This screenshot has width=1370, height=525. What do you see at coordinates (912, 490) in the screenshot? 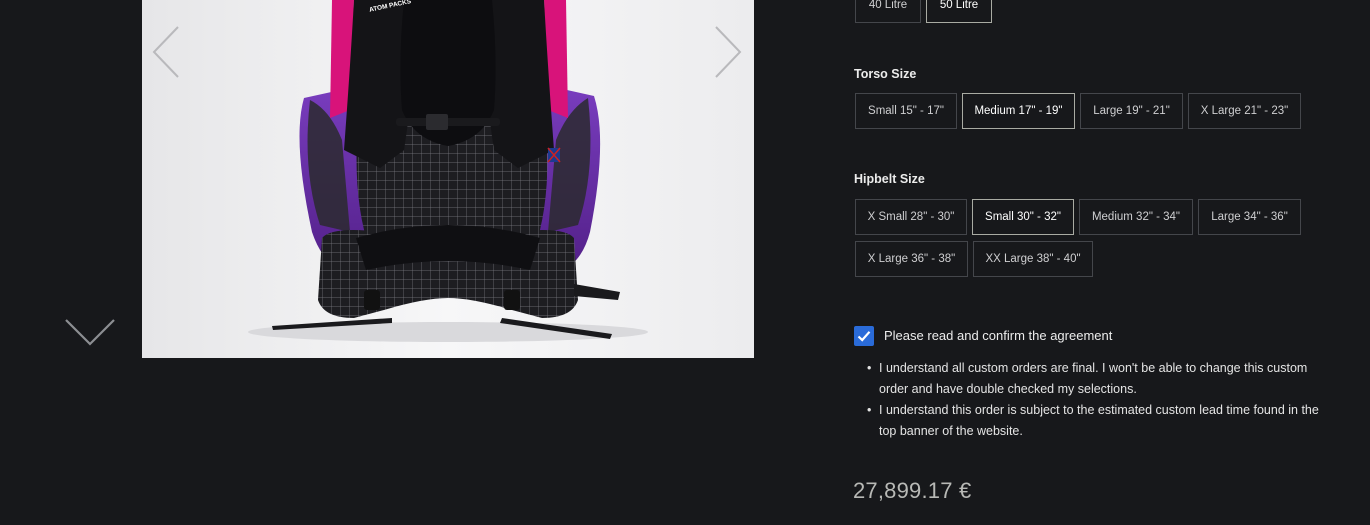
I see `product-price: 27,899.17 €` at bounding box center [912, 490].